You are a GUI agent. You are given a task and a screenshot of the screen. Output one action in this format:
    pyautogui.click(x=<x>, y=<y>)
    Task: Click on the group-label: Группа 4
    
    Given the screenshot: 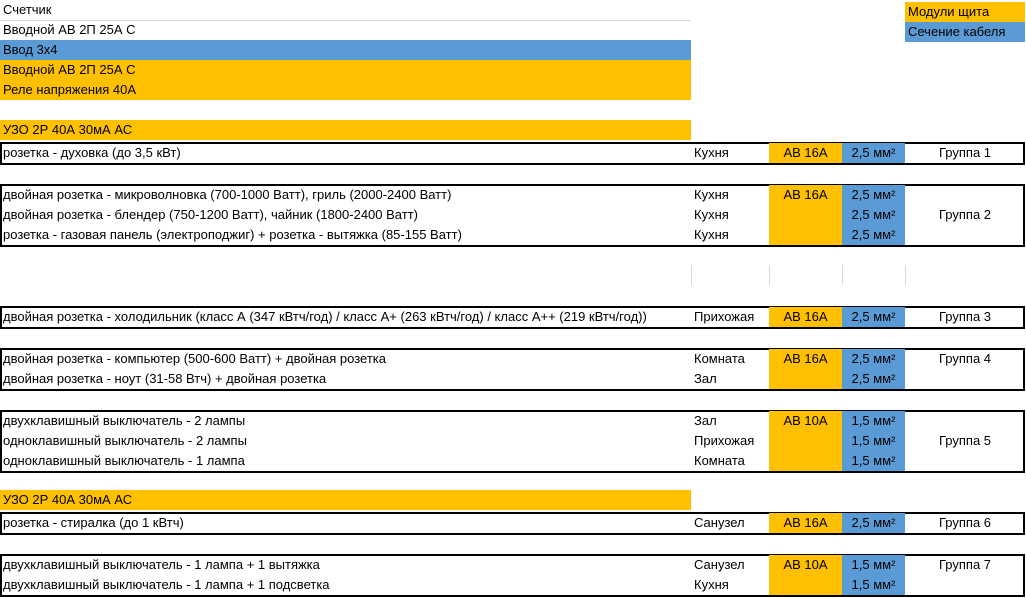 What is the action you would take?
    pyautogui.click(x=965, y=359)
    